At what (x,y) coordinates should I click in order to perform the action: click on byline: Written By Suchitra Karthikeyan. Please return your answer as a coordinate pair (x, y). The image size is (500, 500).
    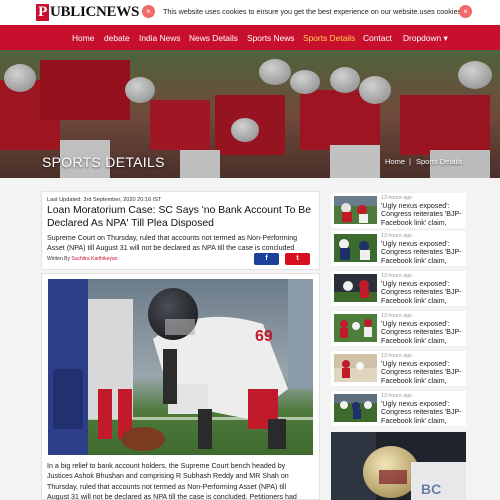
    Looking at the image, I should click on (82, 259).